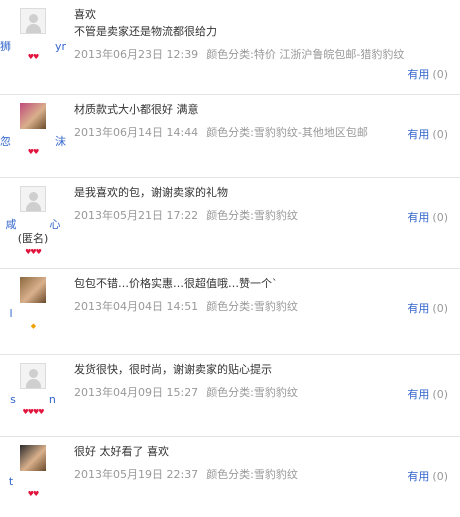  I want to click on review-meta: 2013年04月09日 15:27 颜色分类:雪豹豹纹, so click(186, 392).